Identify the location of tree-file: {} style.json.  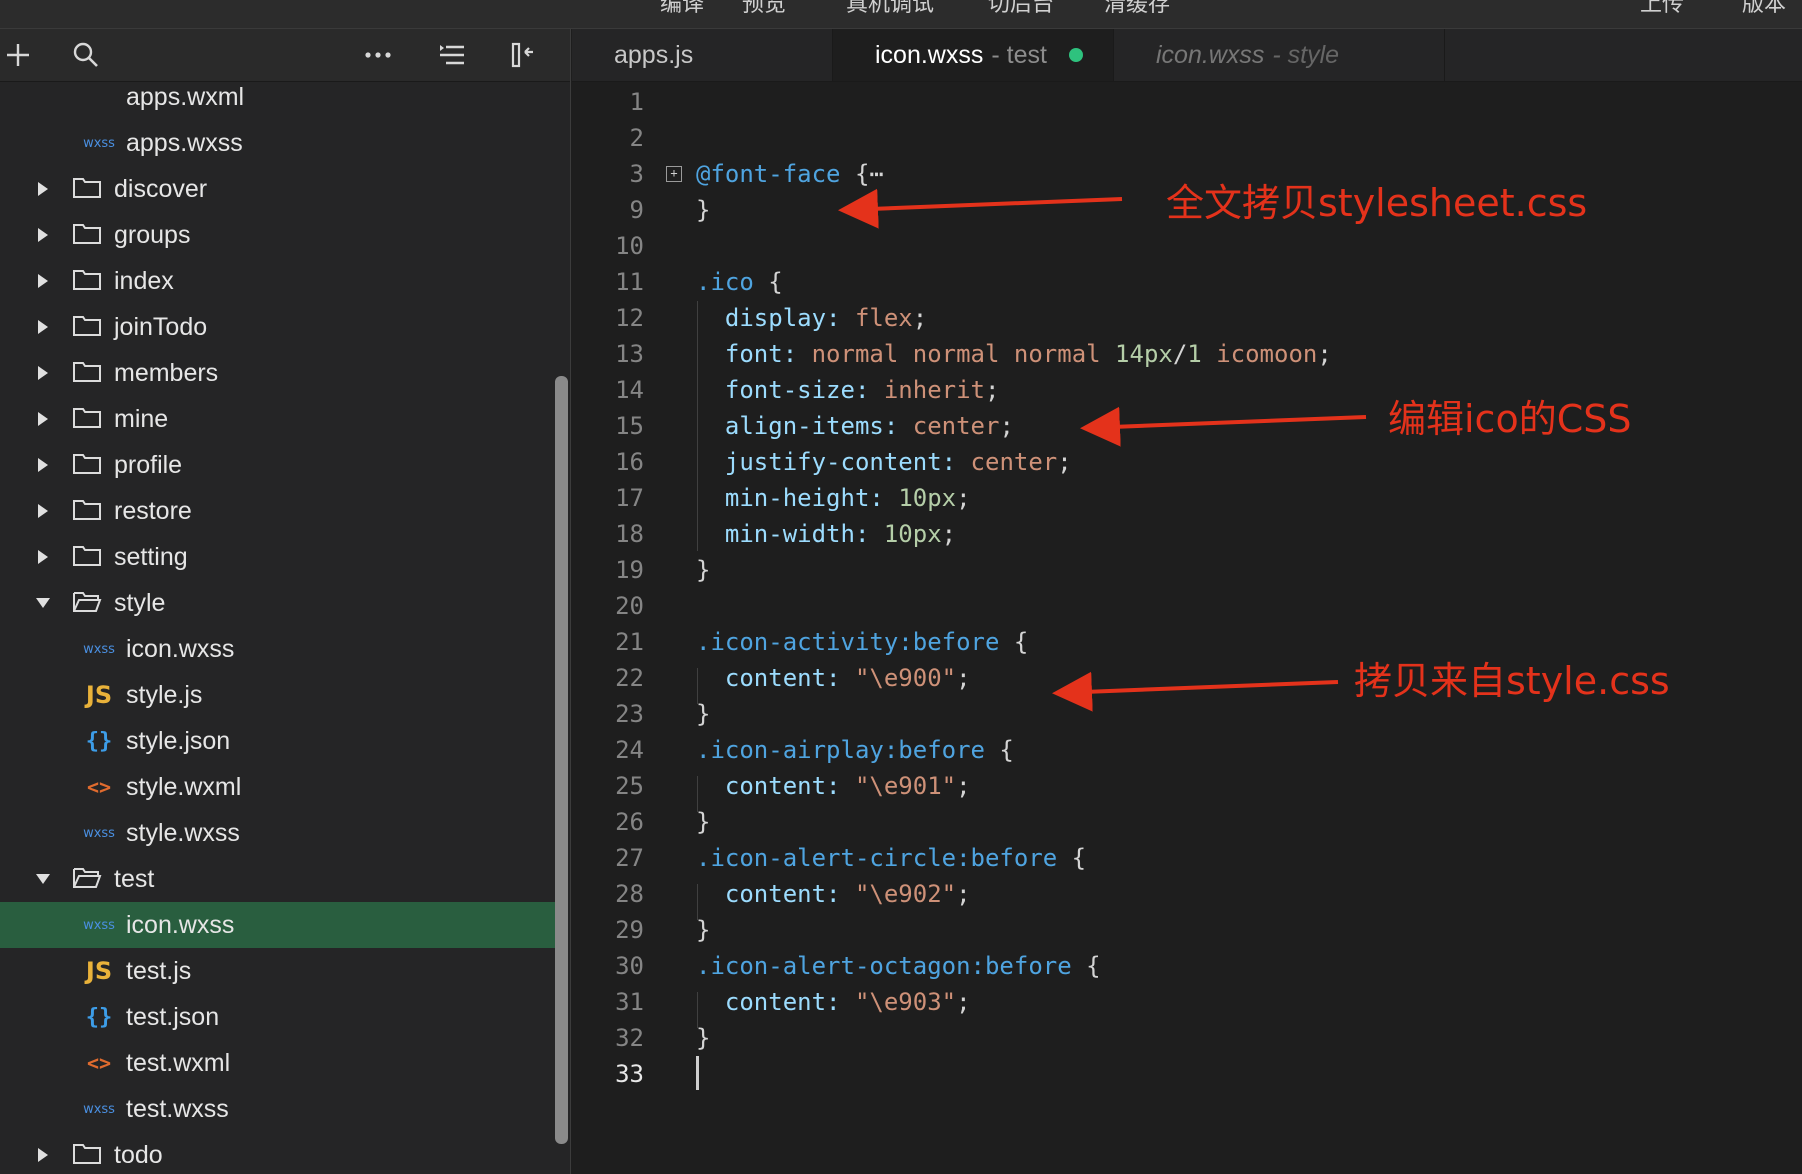
(278, 741).